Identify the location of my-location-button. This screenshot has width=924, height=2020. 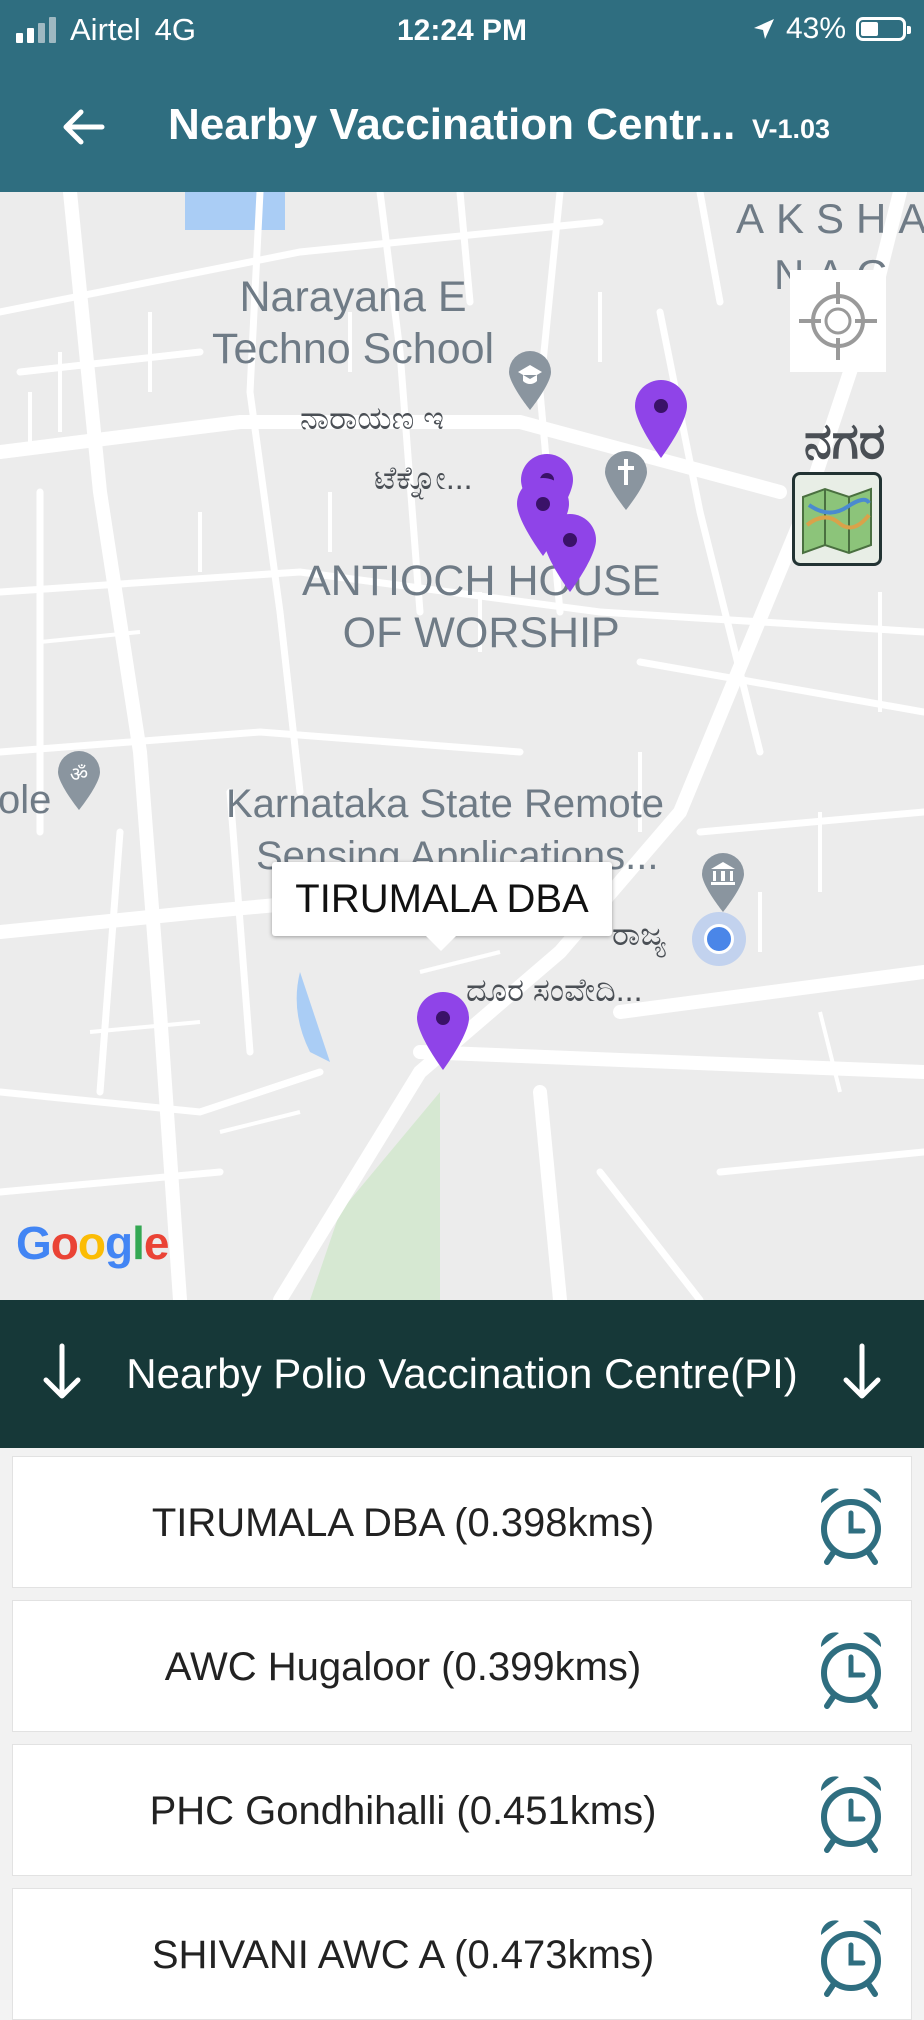
(838, 321).